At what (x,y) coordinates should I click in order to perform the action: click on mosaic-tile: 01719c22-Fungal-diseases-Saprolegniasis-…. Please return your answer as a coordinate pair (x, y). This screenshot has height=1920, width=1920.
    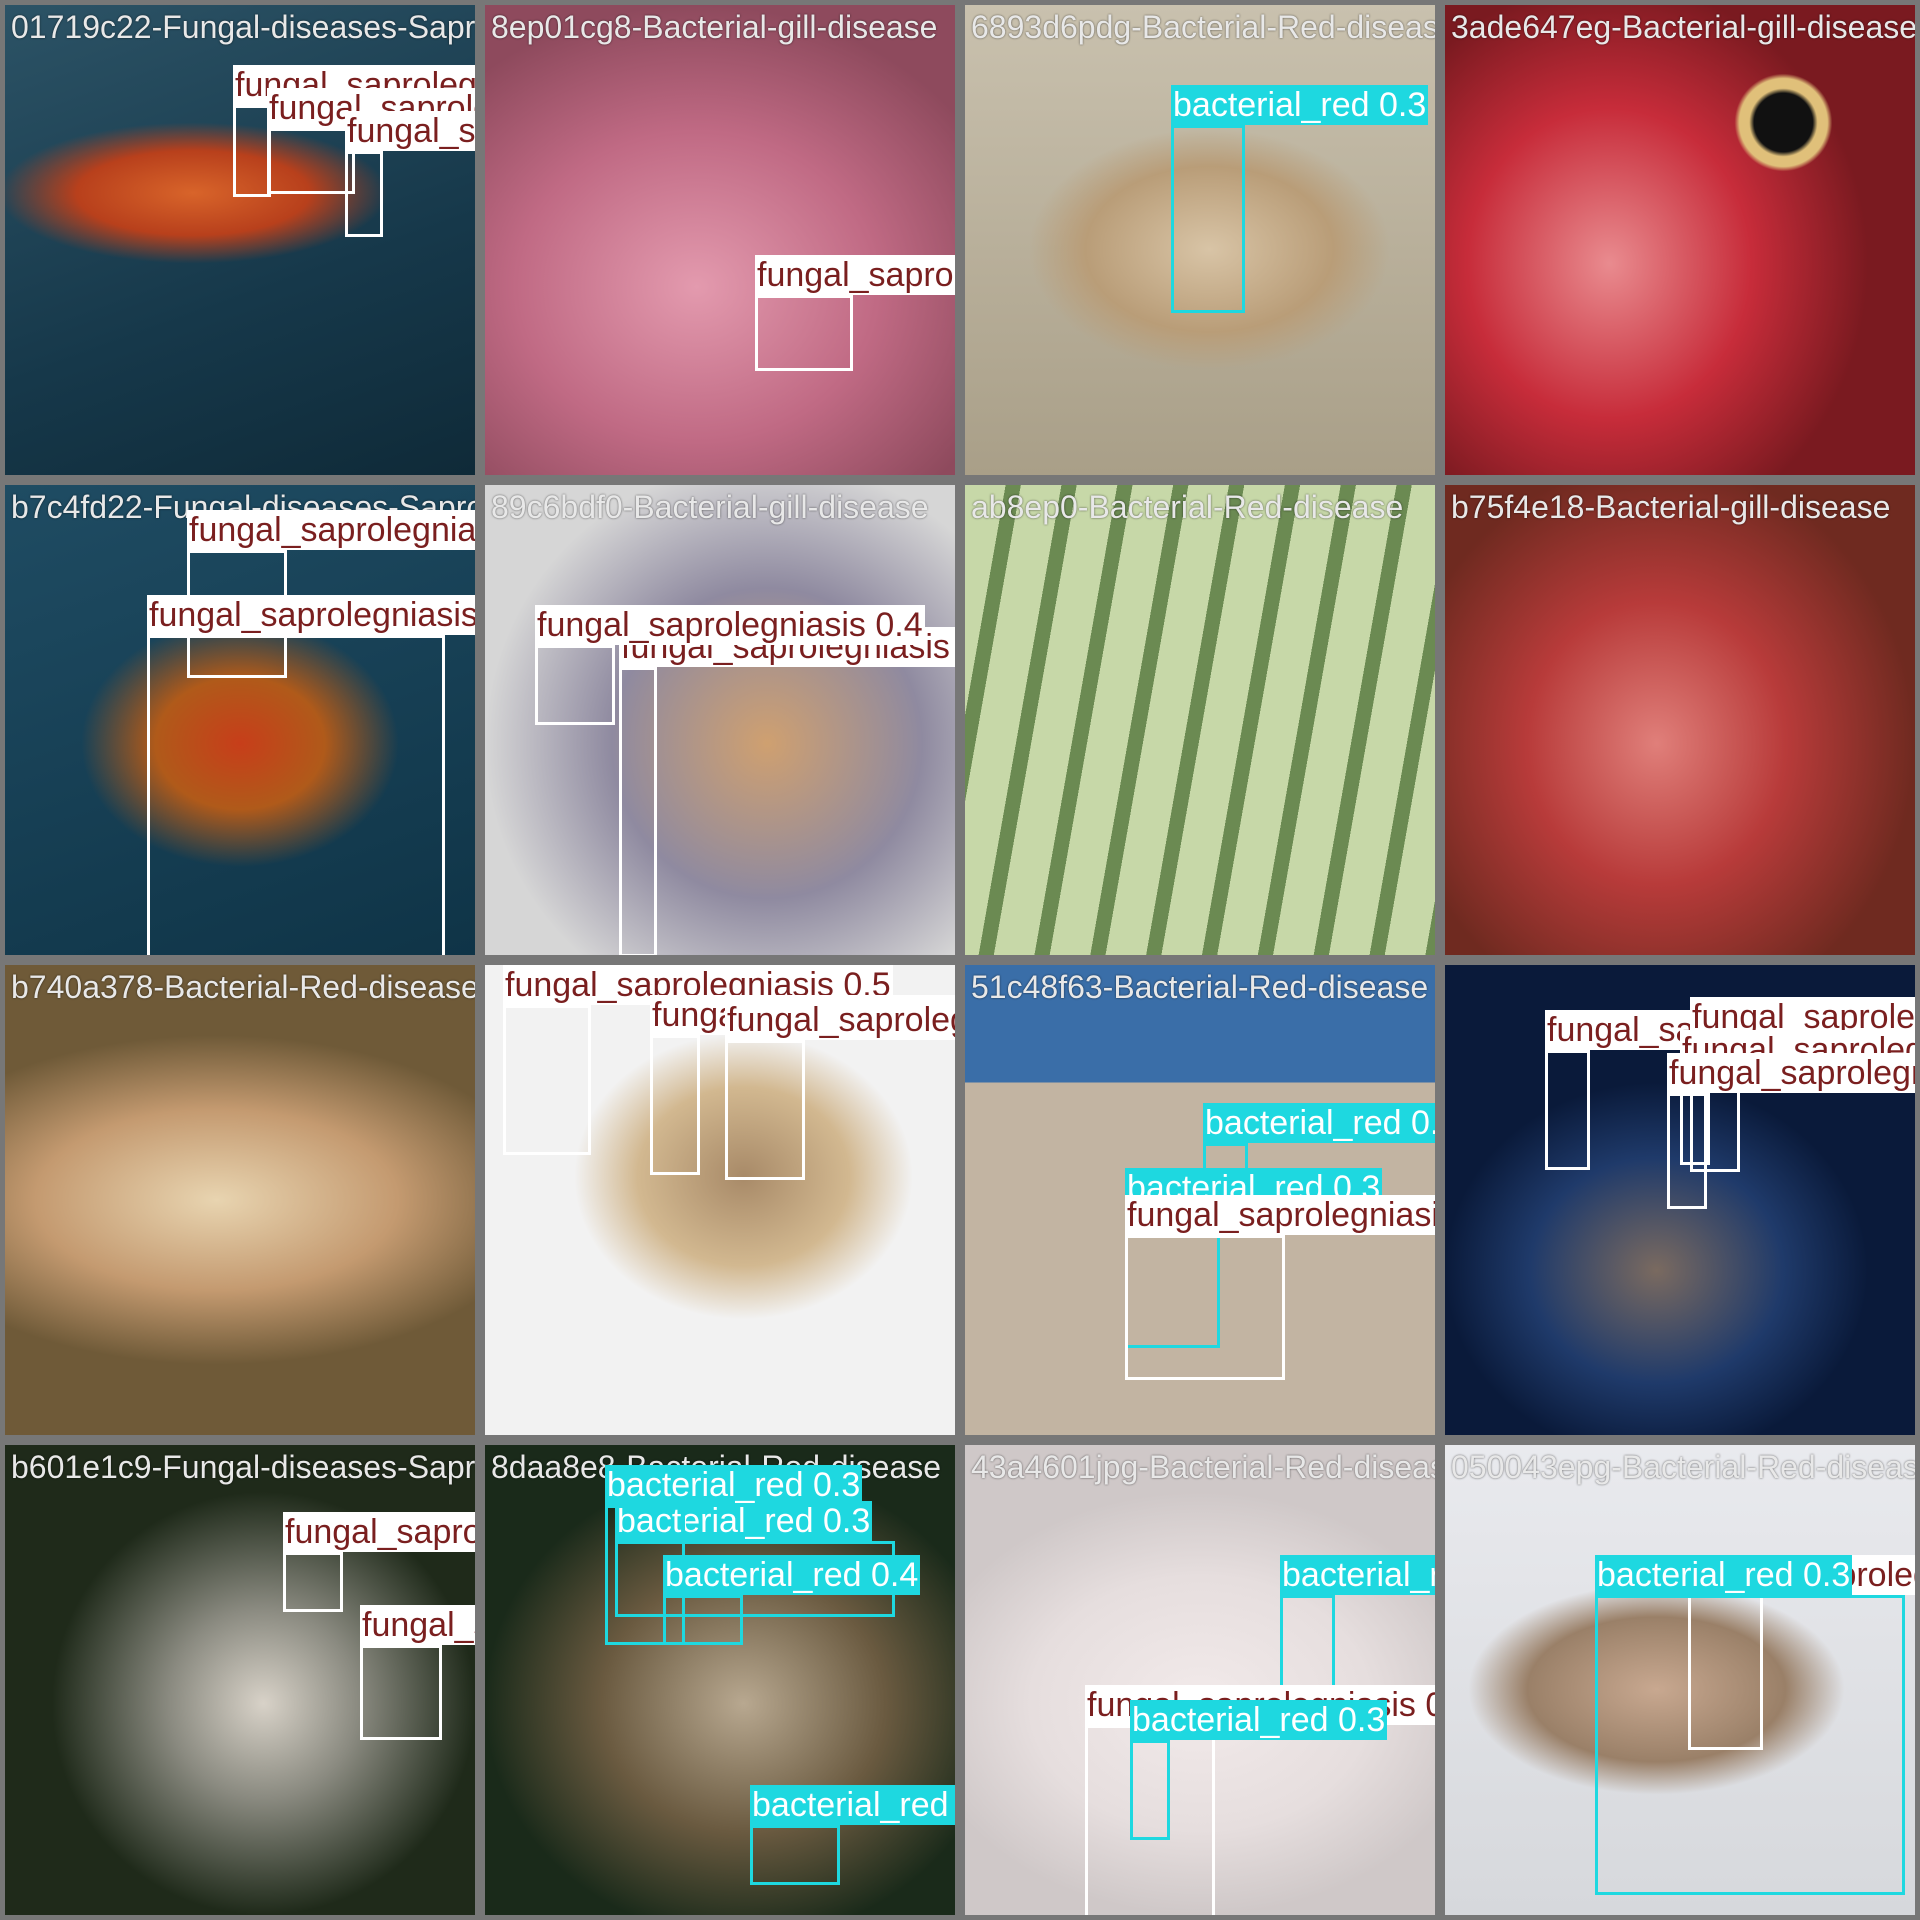
    Looking at the image, I should click on (240, 240).